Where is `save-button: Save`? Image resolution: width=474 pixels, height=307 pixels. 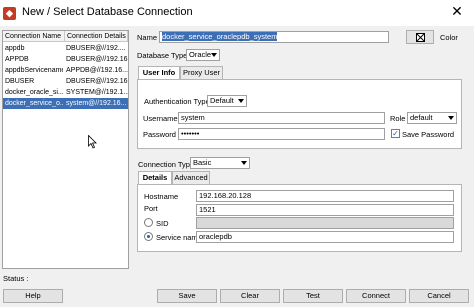 save-button: Save is located at coordinates (187, 296).